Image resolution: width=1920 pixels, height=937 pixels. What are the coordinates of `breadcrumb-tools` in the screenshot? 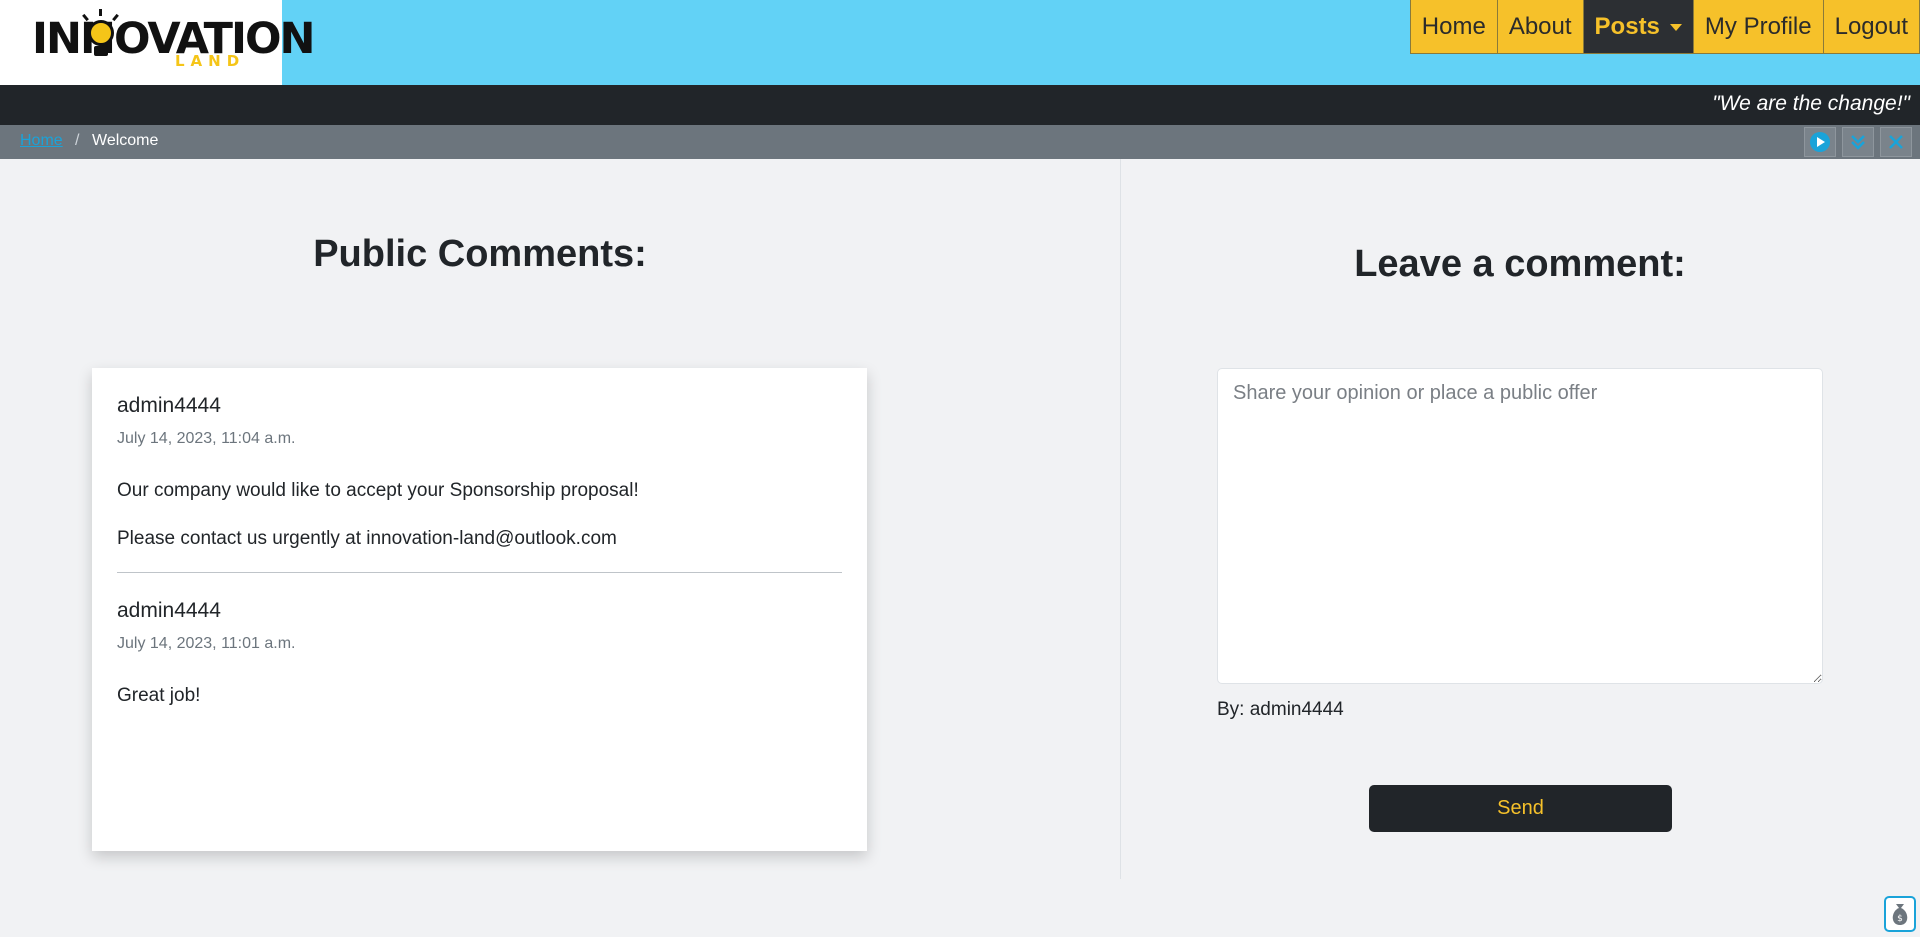 It's located at (1858, 142).